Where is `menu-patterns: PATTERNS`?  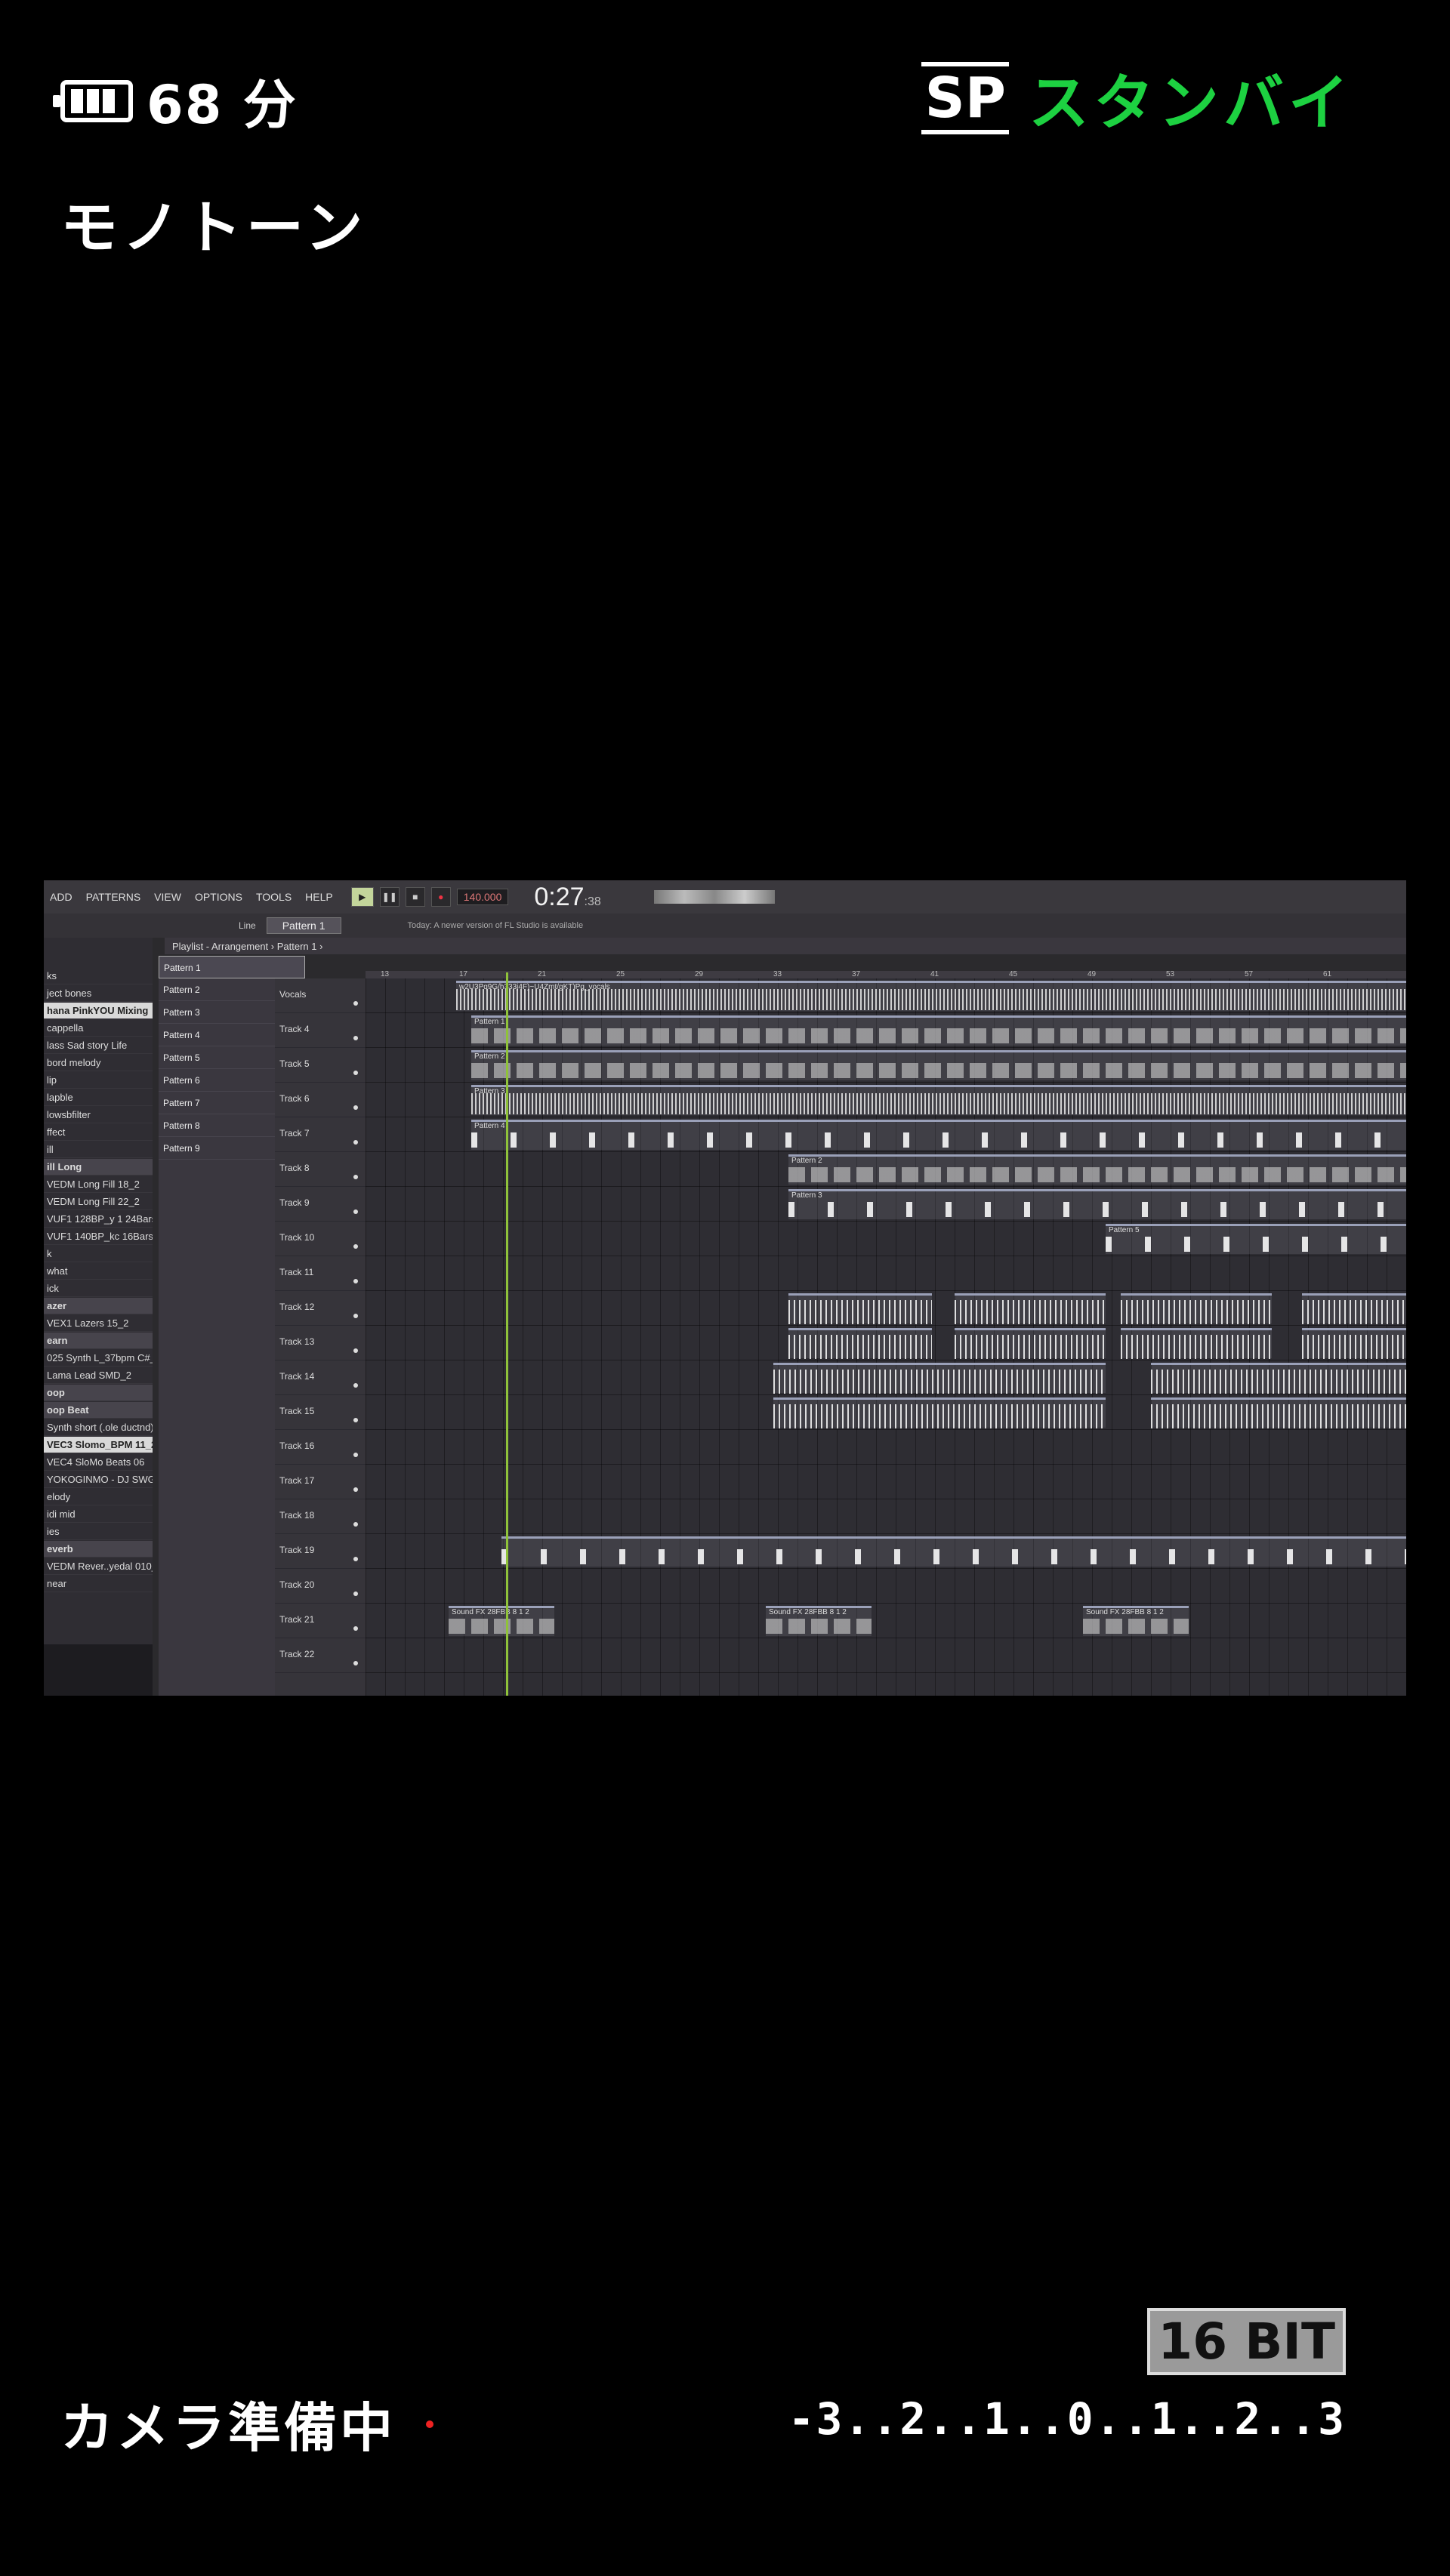 menu-patterns: PATTERNS is located at coordinates (114, 897).